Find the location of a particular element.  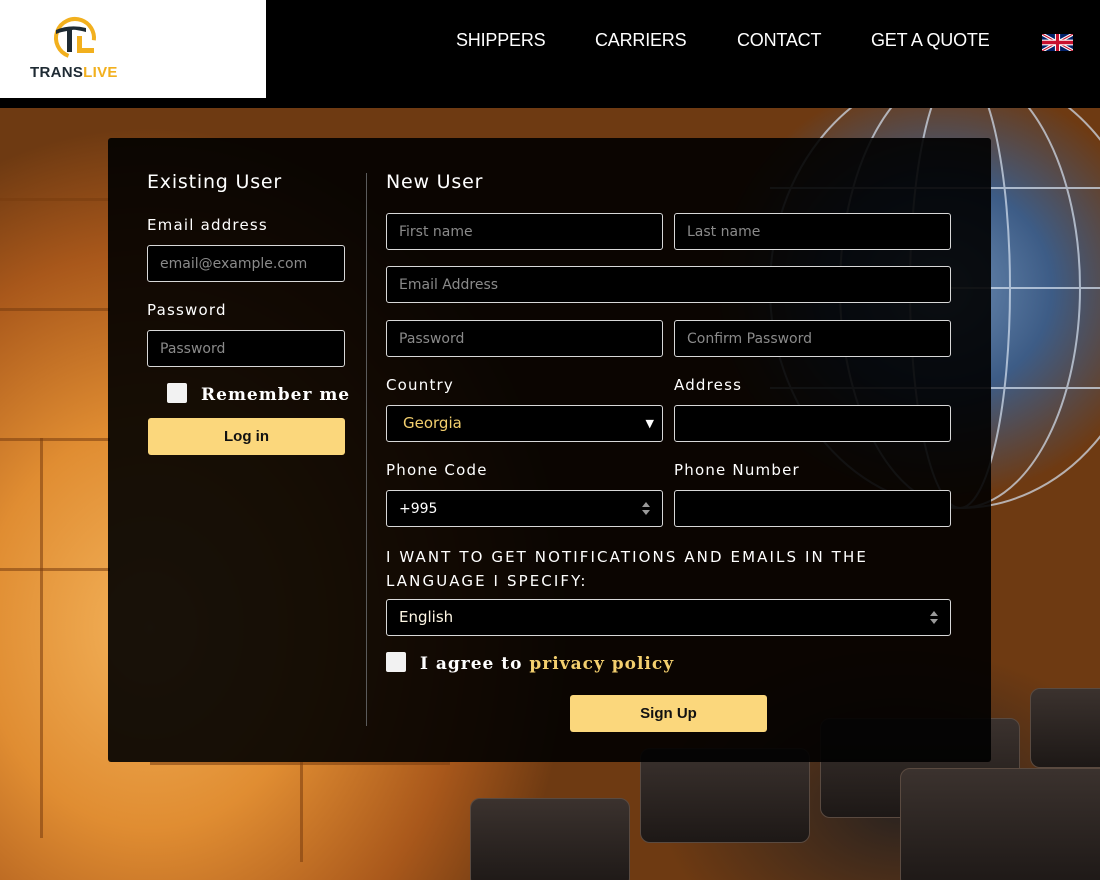

signup-button: Sign Up is located at coordinates (668, 713).